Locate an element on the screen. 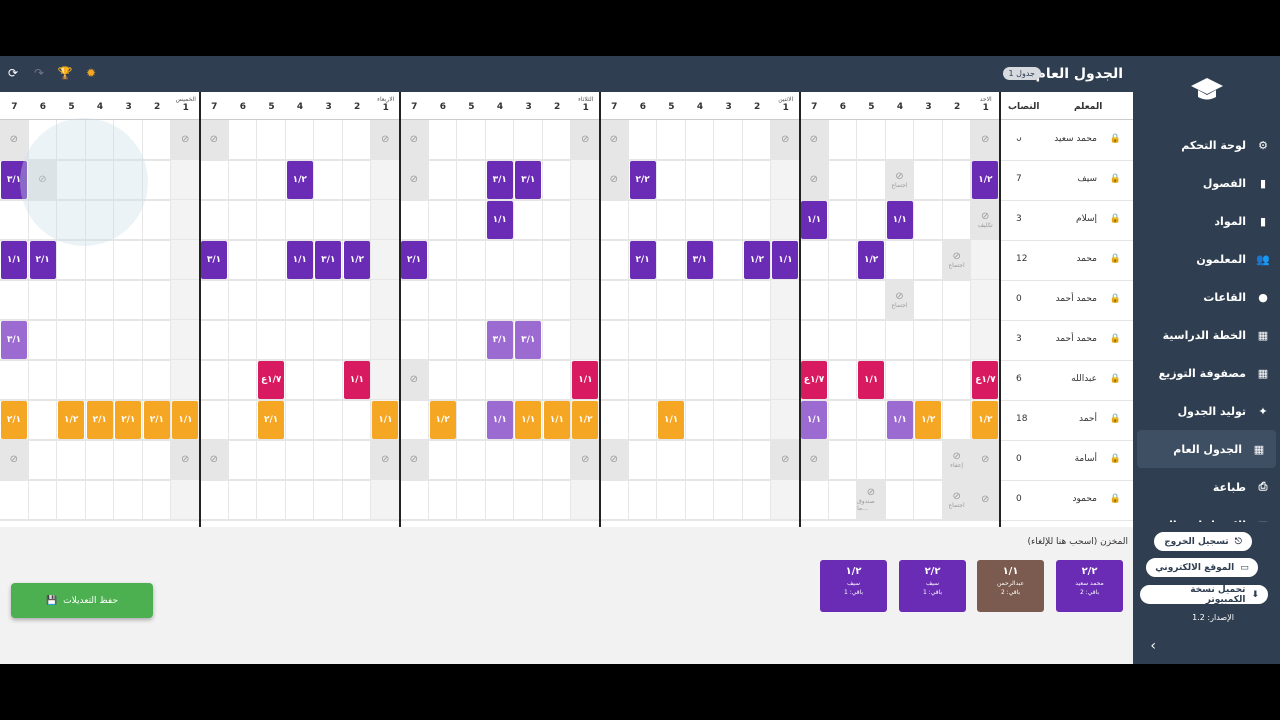 The width and height of the screenshot is (1280, 720). sidebar-item-4: ● القاعات is located at coordinates (1206, 297).